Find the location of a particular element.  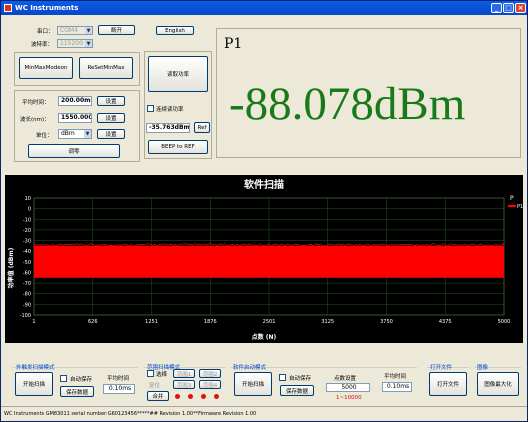

wavelength-input: 1550.000 is located at coordinates (75, 118).